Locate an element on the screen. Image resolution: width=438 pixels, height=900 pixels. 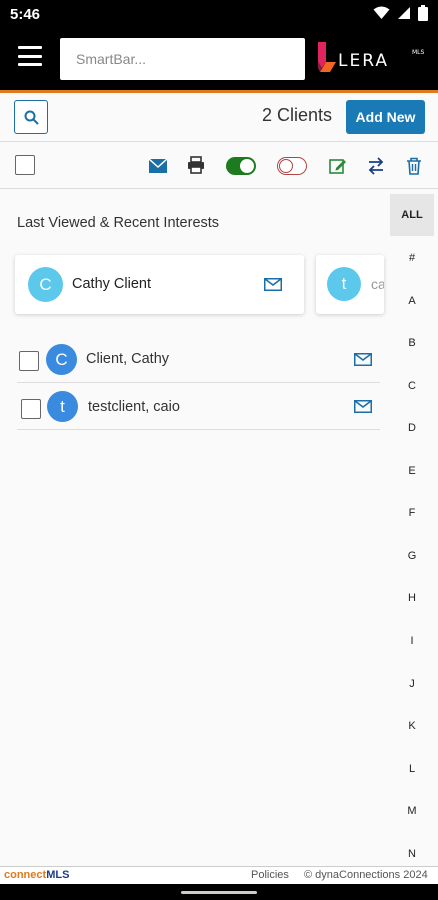
print-icon is located at coordinates (196, 165).